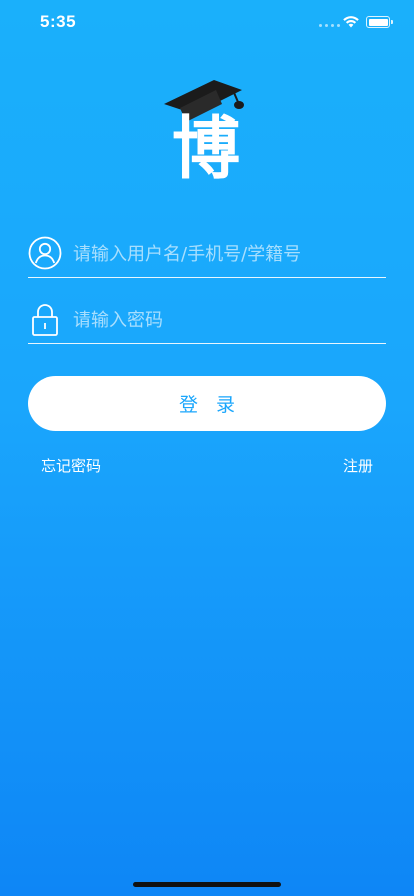 This screenshot has width=414, height=896. I want to click on app-logo: 博, so click(204, 130).